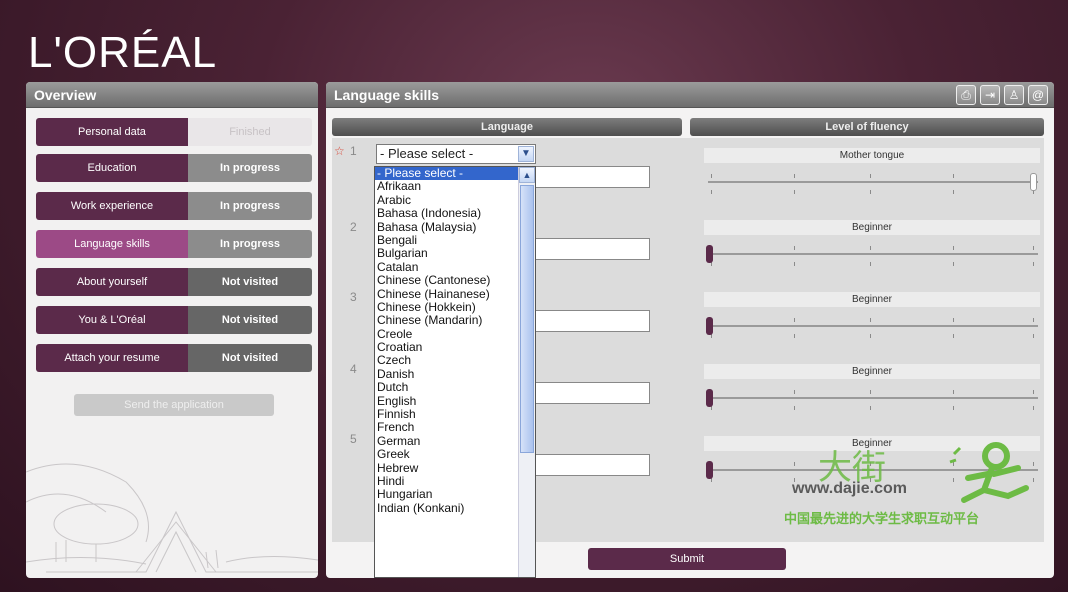 The width and height of the screenshot is (1068, 592). Describe the element at coordinates (882, 518) in the screenshot. I see `watermark-tagline: 中国最先进的大学生求职互动平台` at that location.